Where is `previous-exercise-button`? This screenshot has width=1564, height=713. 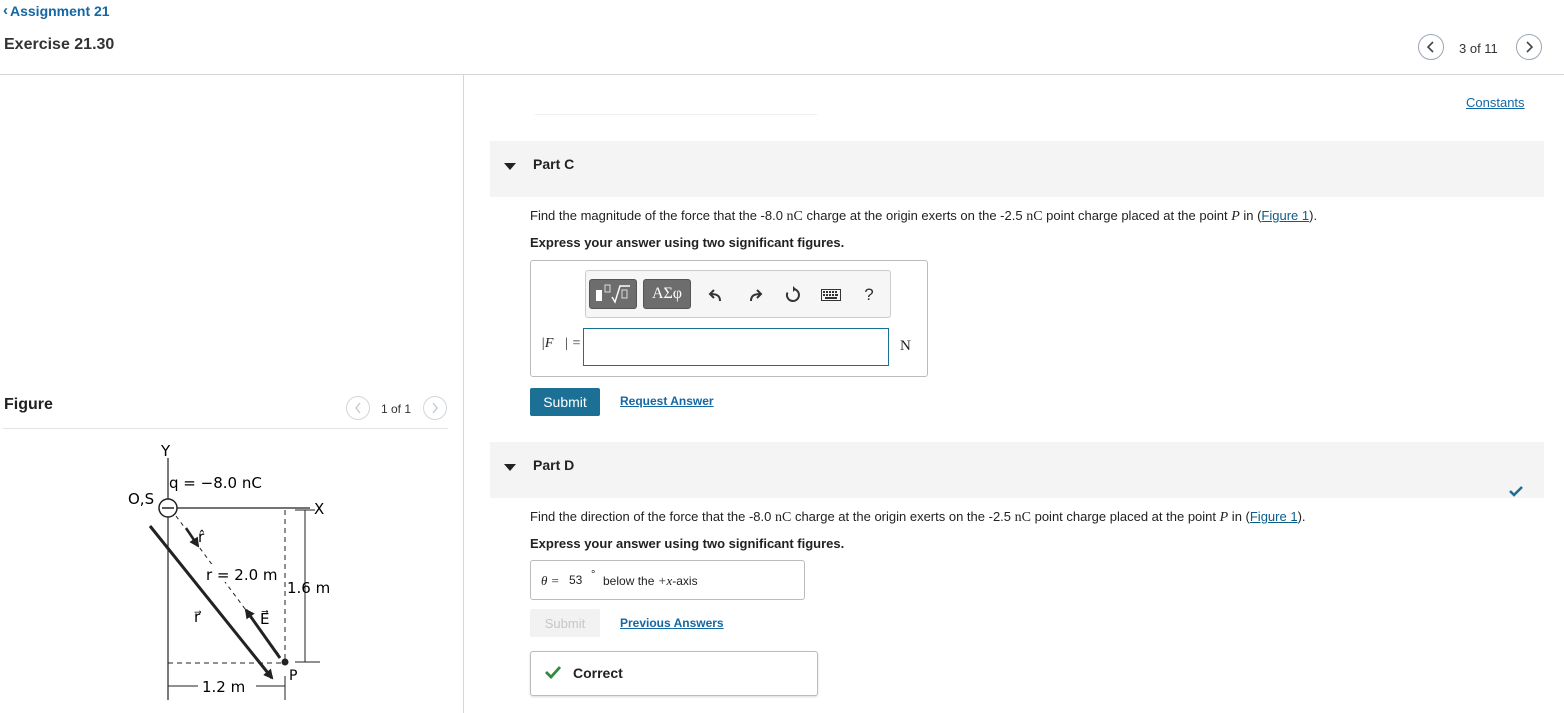 previous-exercise-button is located at coordinates (1431, 47).